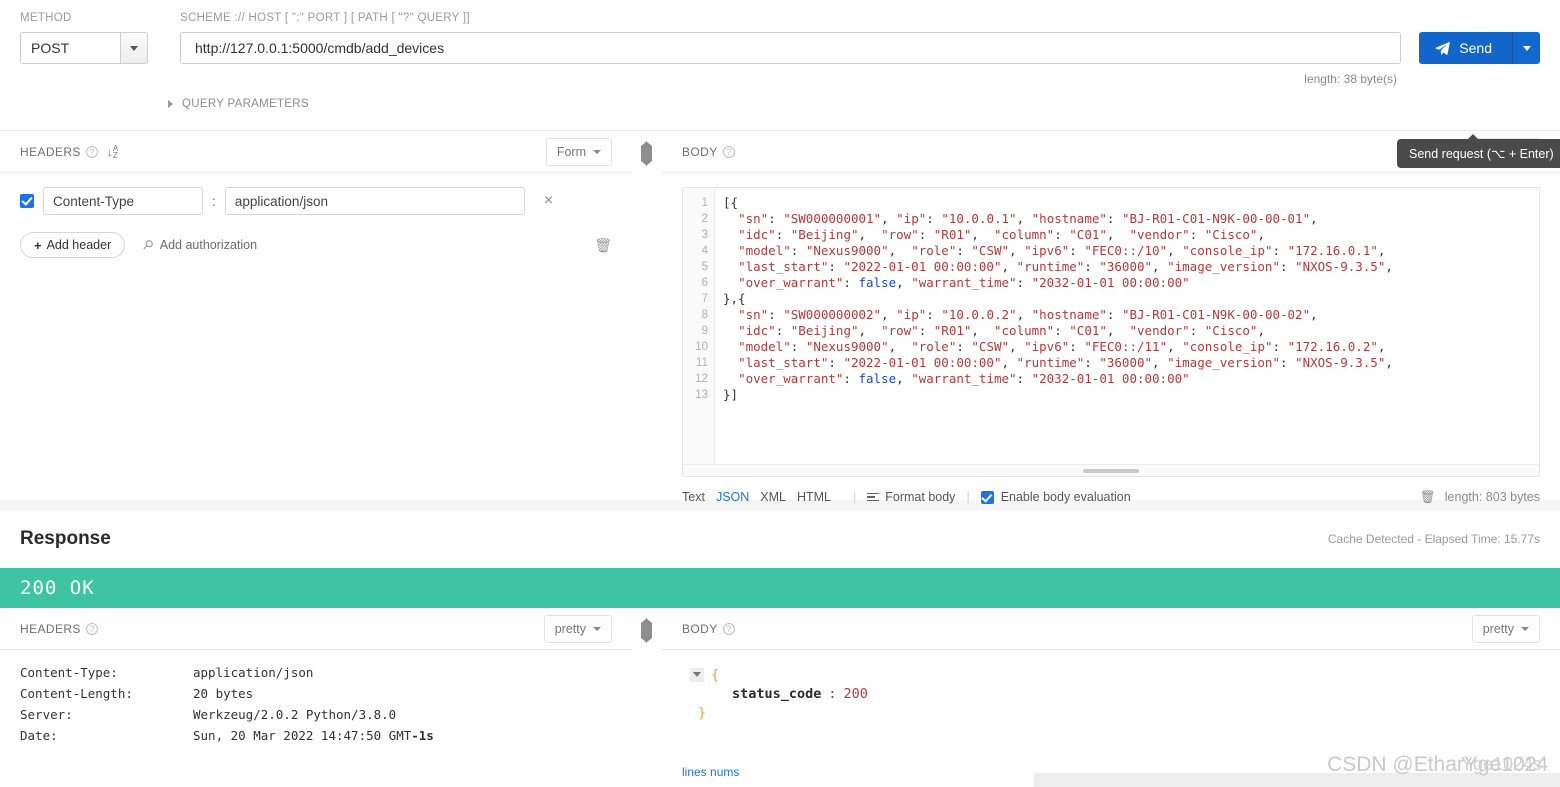  Describe the element at coordinates (281, 201) in the screenshot. I see `header-value-text: application/json` at that location.